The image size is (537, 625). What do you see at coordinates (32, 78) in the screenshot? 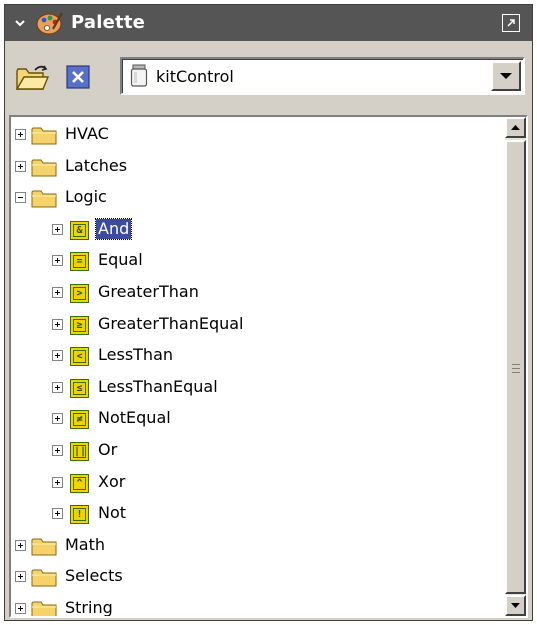
I see `open-folder-icon` at bounding box center [32, 78].